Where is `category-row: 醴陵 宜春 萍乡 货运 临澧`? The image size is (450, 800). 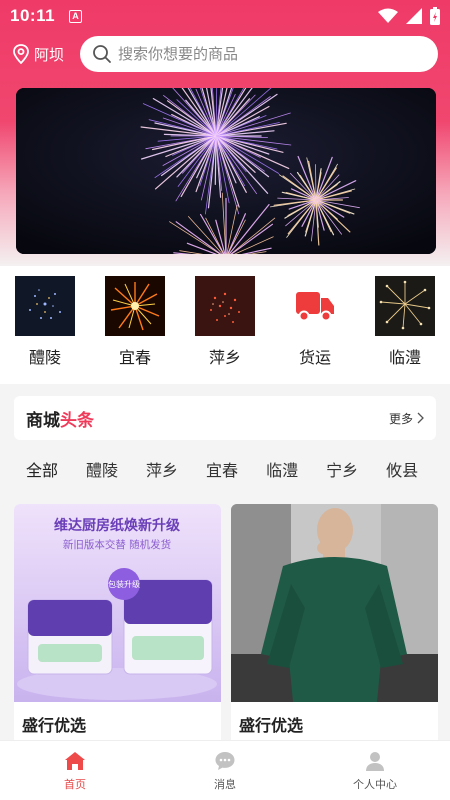 category-row: 醴陵 宜春 萍乡 货运 临澧 is located at coordinates (225, 325).